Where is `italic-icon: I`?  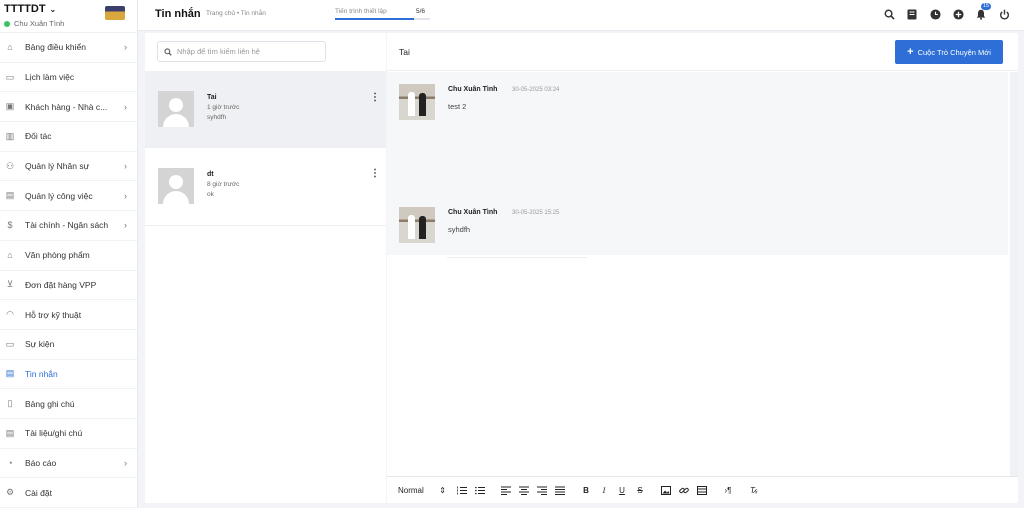 italic-icon: I is located at coordinates (604, 490).